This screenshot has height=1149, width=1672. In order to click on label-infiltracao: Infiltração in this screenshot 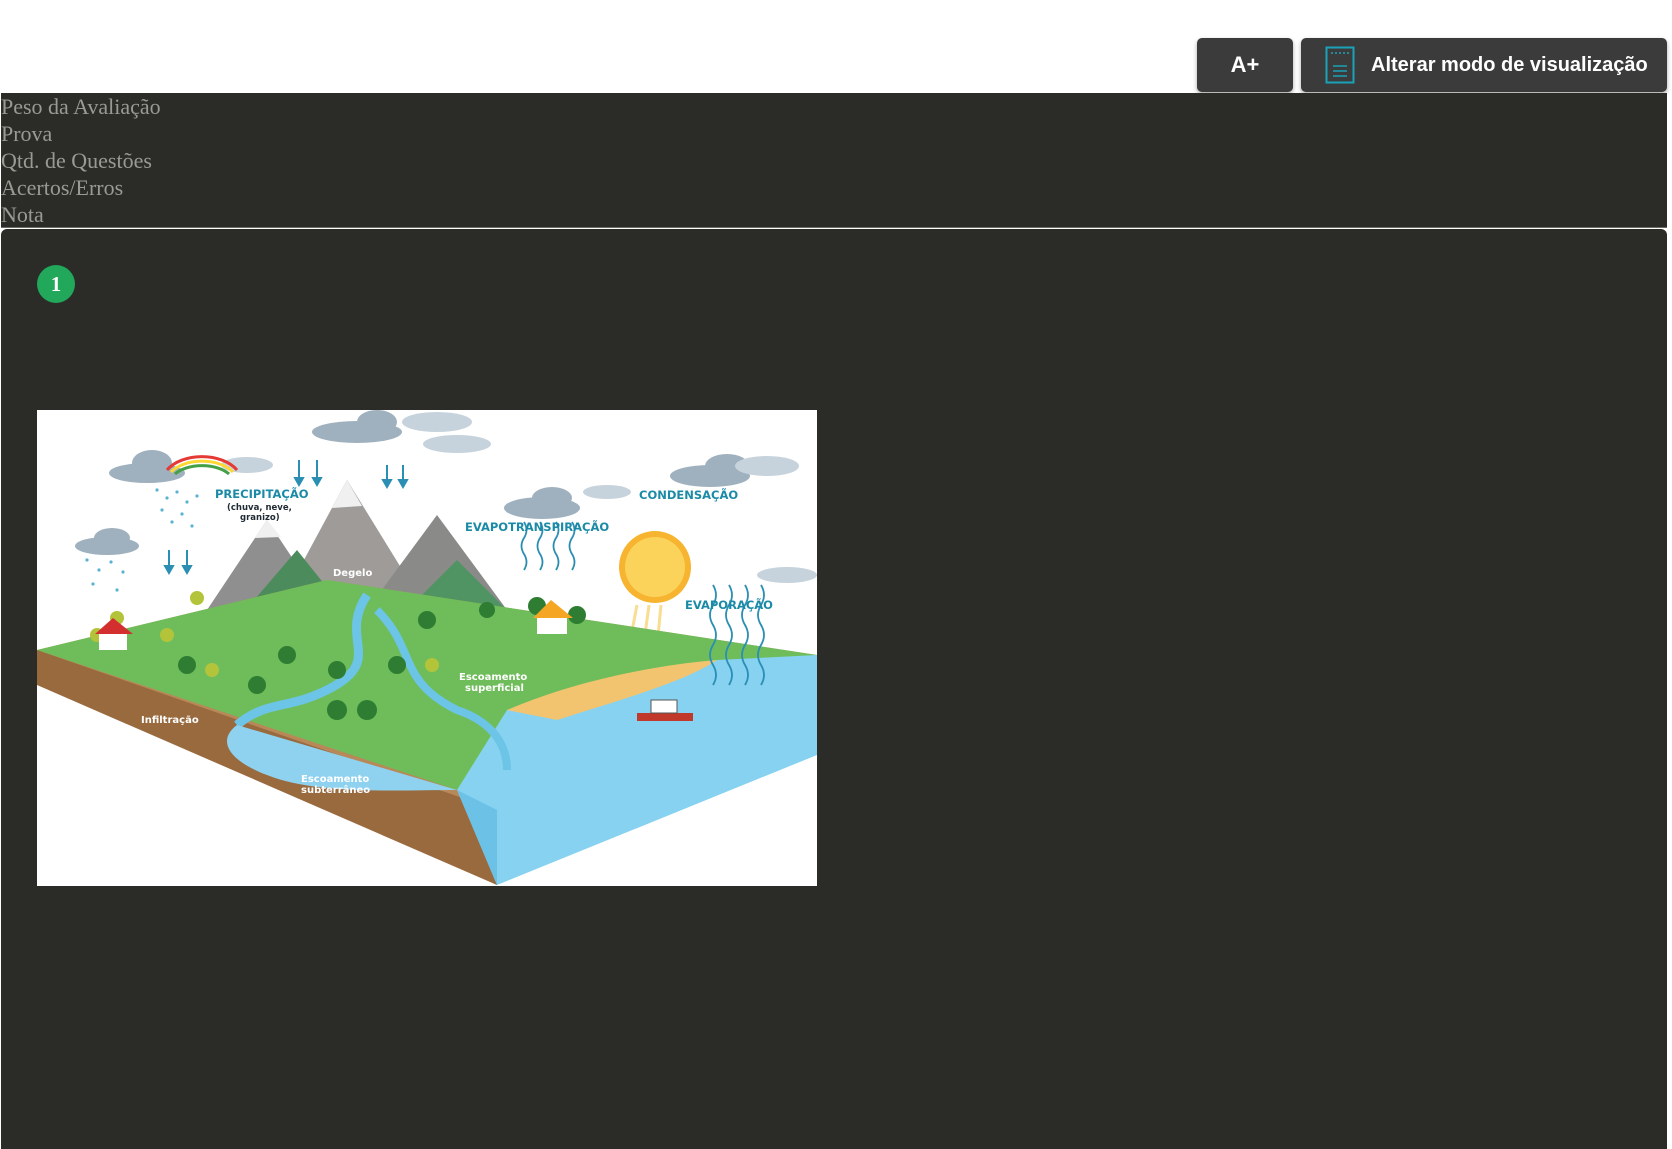, I will do `click(170, 720)`.